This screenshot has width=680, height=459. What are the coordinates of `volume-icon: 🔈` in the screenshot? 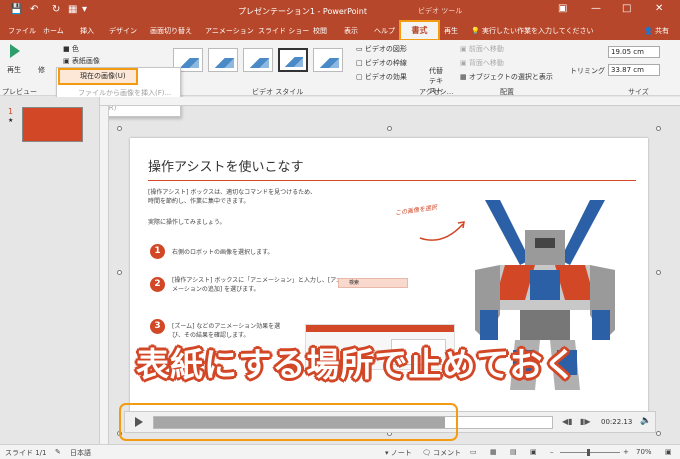 It's located at (645, 421).